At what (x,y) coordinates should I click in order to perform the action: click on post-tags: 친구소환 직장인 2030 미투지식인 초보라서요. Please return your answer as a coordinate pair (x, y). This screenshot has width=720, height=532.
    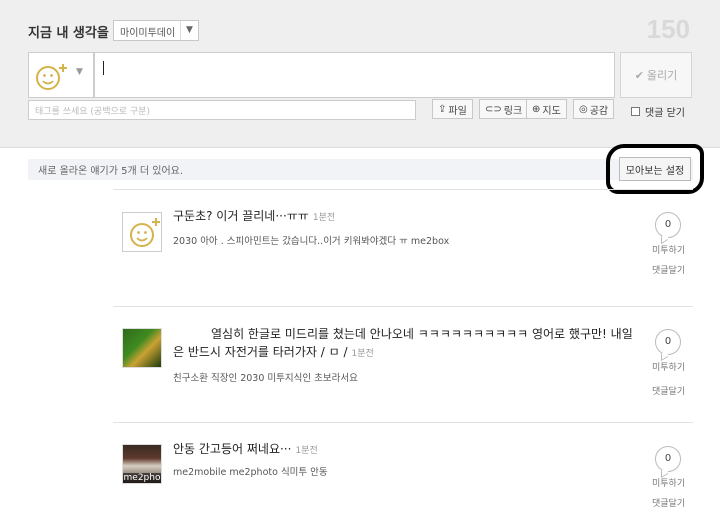
    Looking at the image, I should click on (265, 377).